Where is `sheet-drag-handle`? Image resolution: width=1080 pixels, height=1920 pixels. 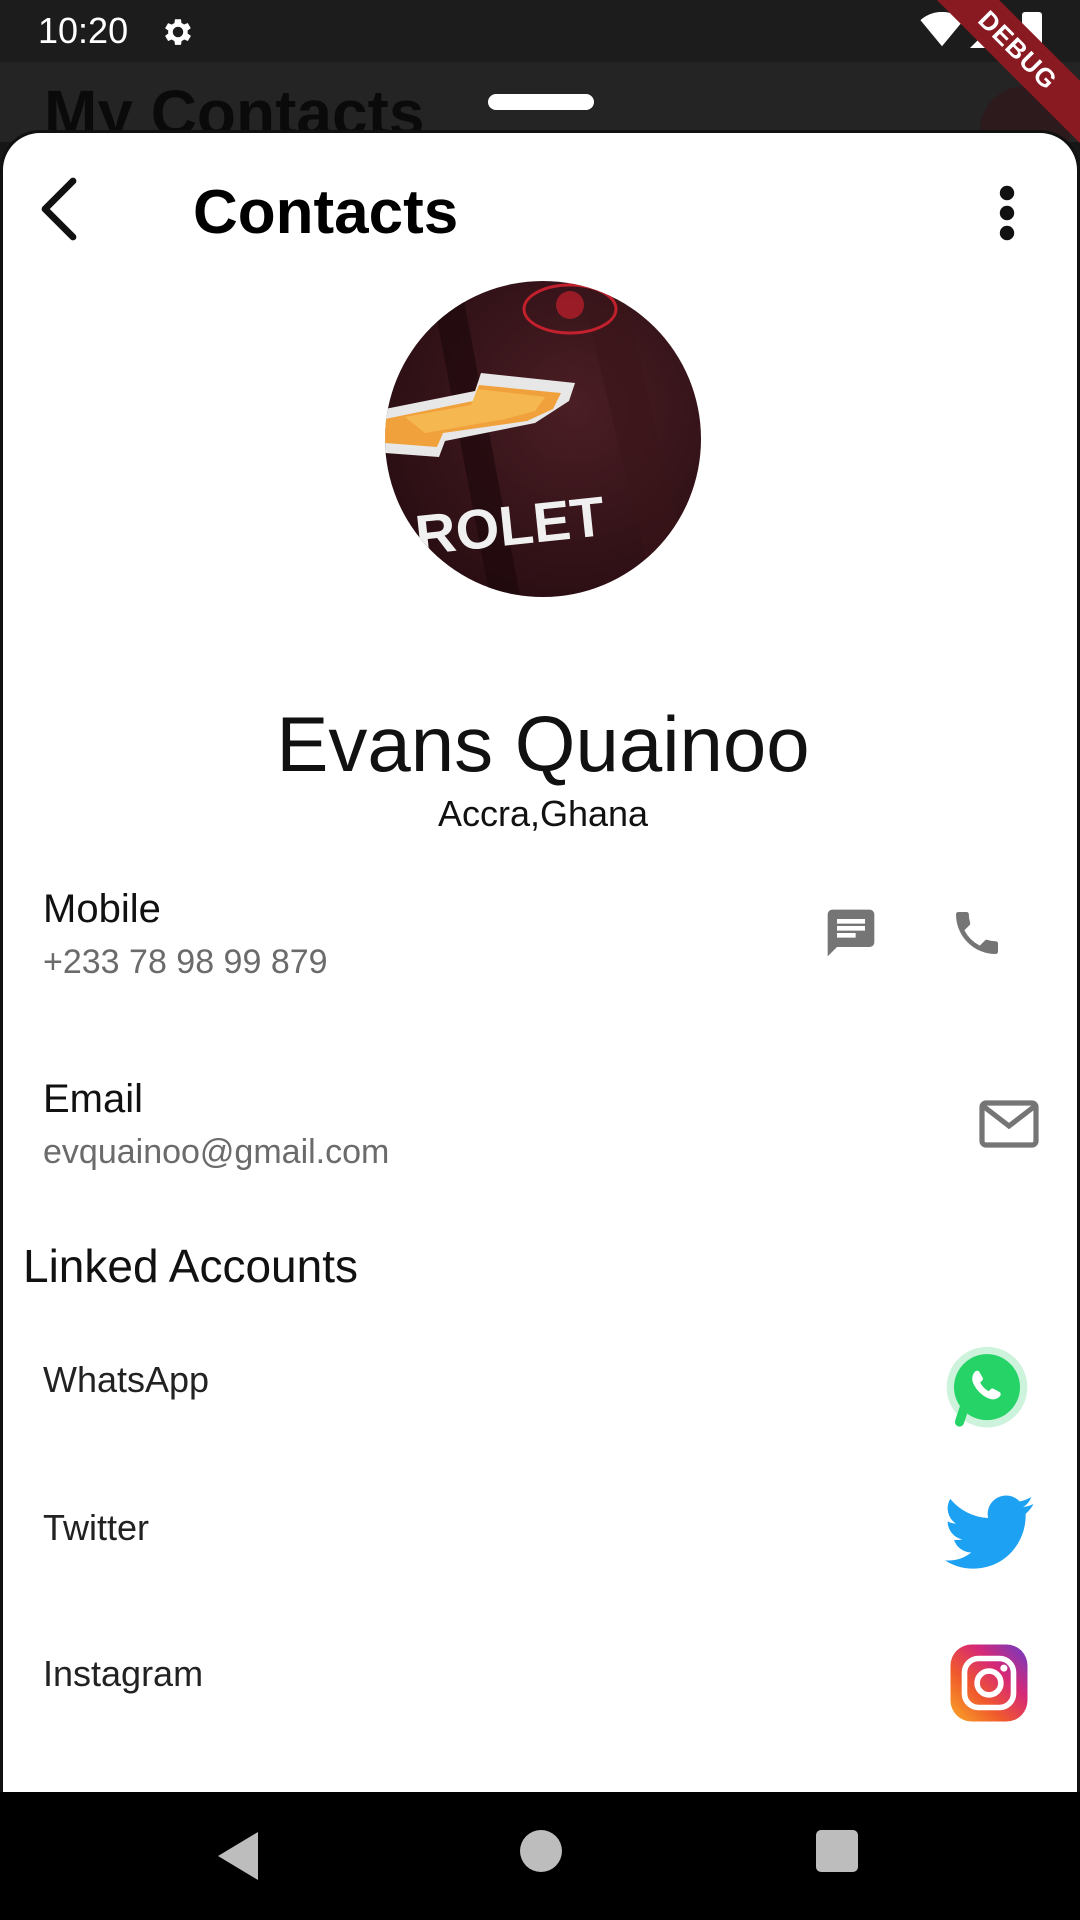
sheet-drag-handle is located at coordinates (541, 102).